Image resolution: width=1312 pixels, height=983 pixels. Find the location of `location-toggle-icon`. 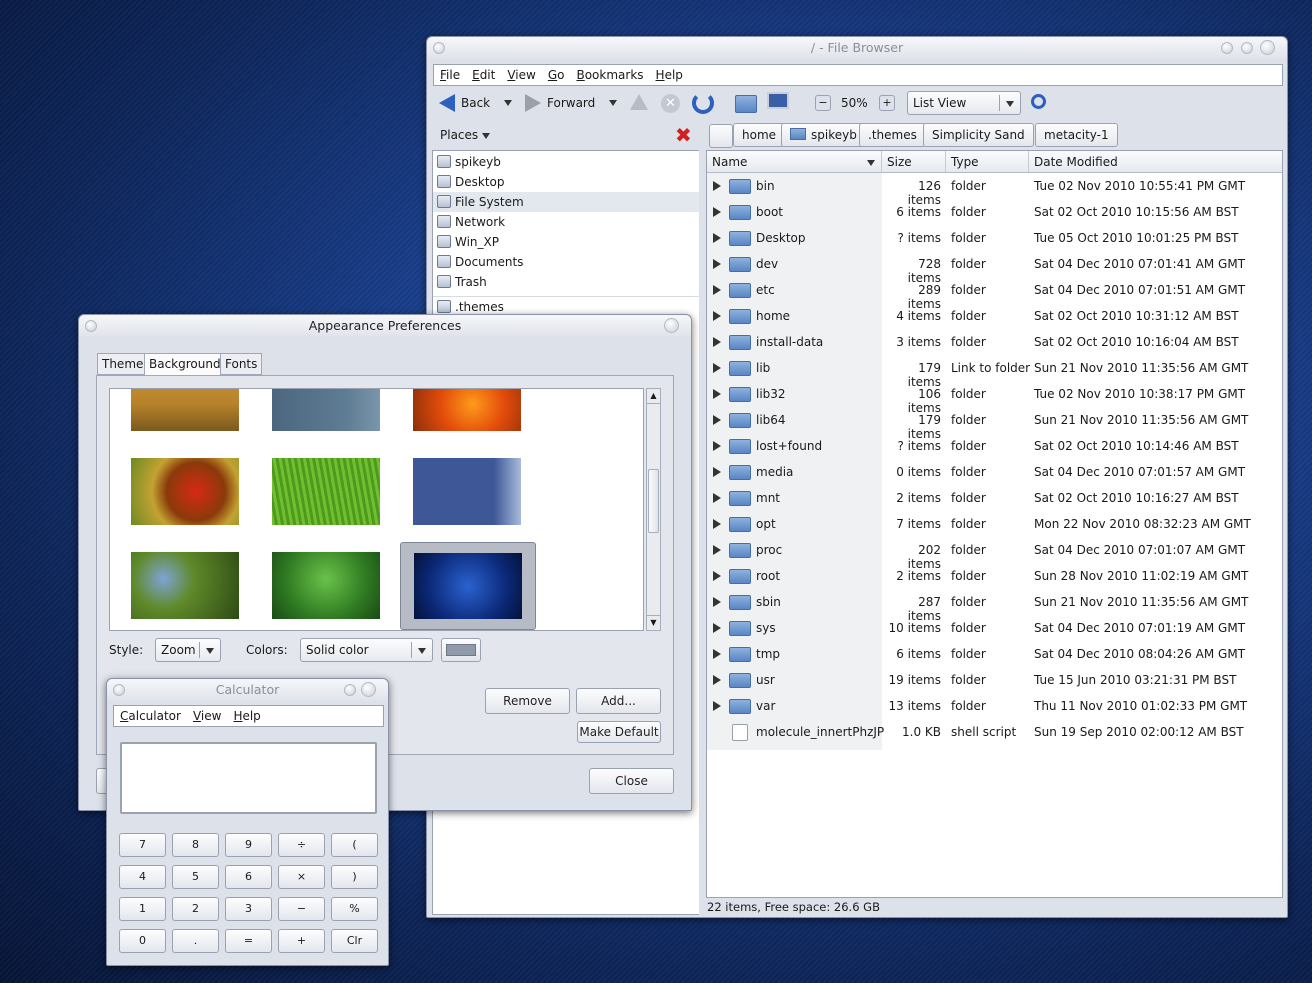

location-toggle-icon is located at coordinates (721, 136).